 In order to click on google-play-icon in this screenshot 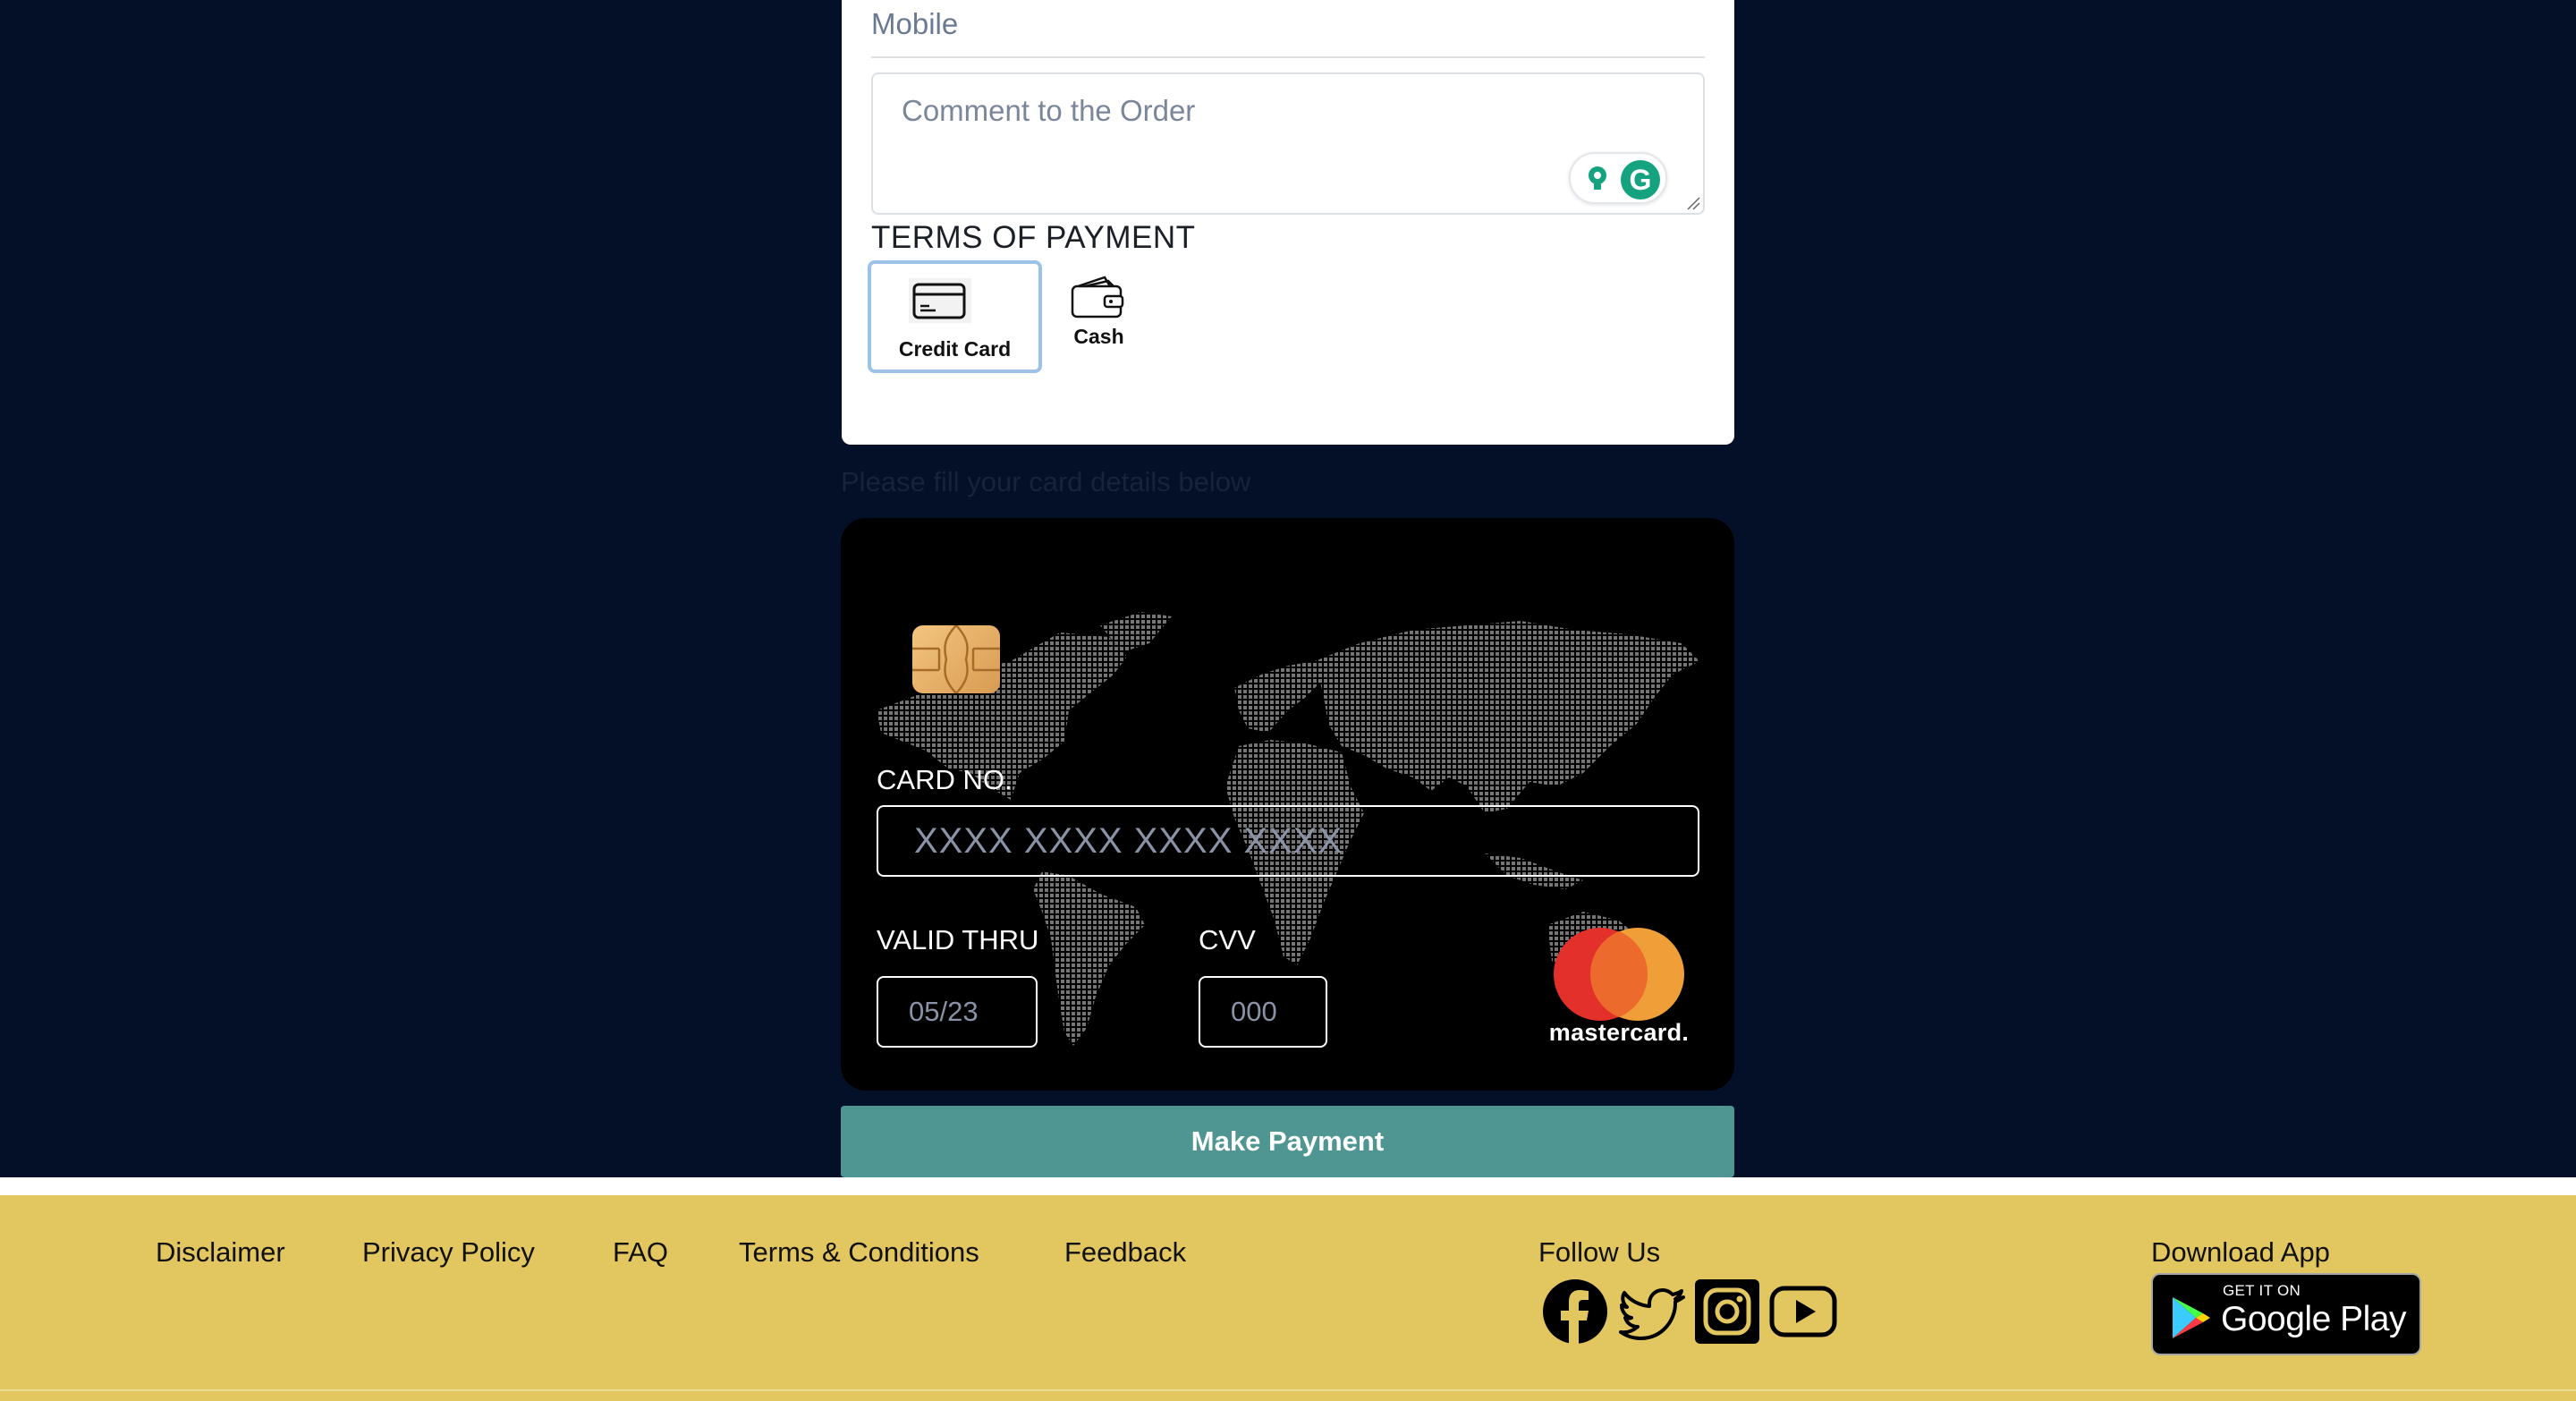, I will do `click(2191, 1317)`.